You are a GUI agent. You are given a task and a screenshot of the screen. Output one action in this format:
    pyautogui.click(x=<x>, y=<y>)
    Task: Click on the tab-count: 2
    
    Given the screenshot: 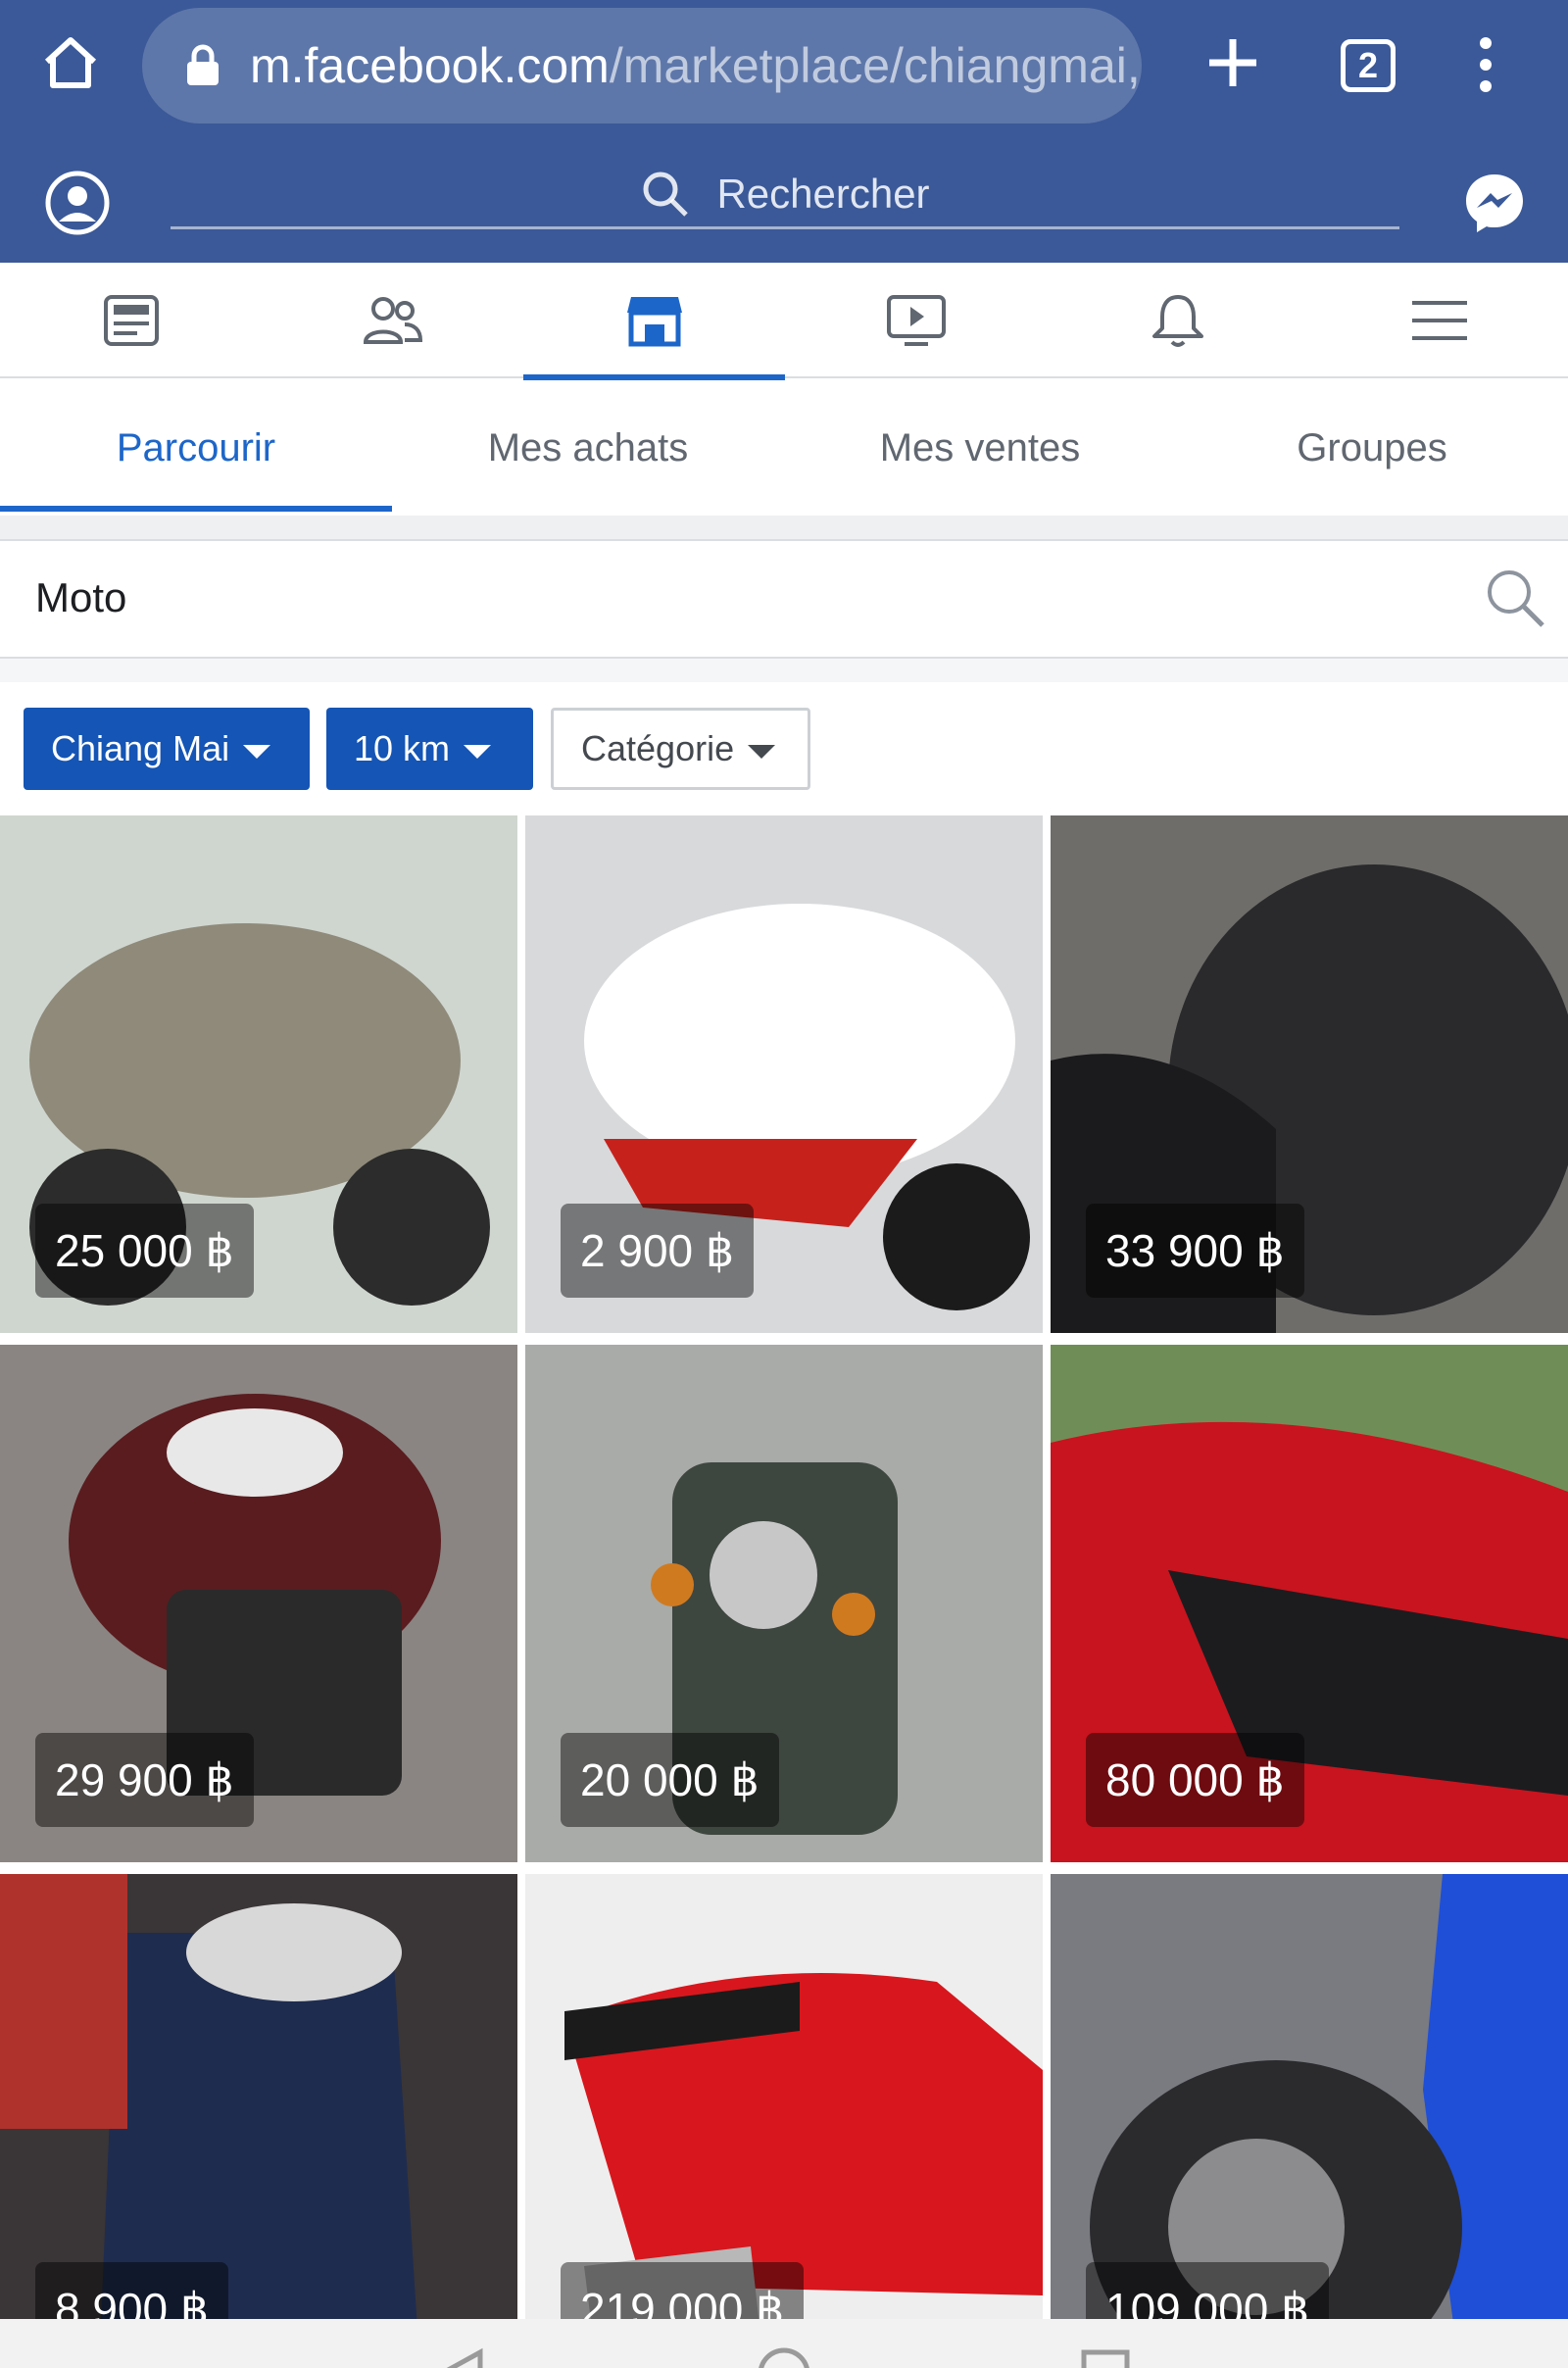 What is the action you would take?
    pyautogui.click(x=1368, y=65)
    